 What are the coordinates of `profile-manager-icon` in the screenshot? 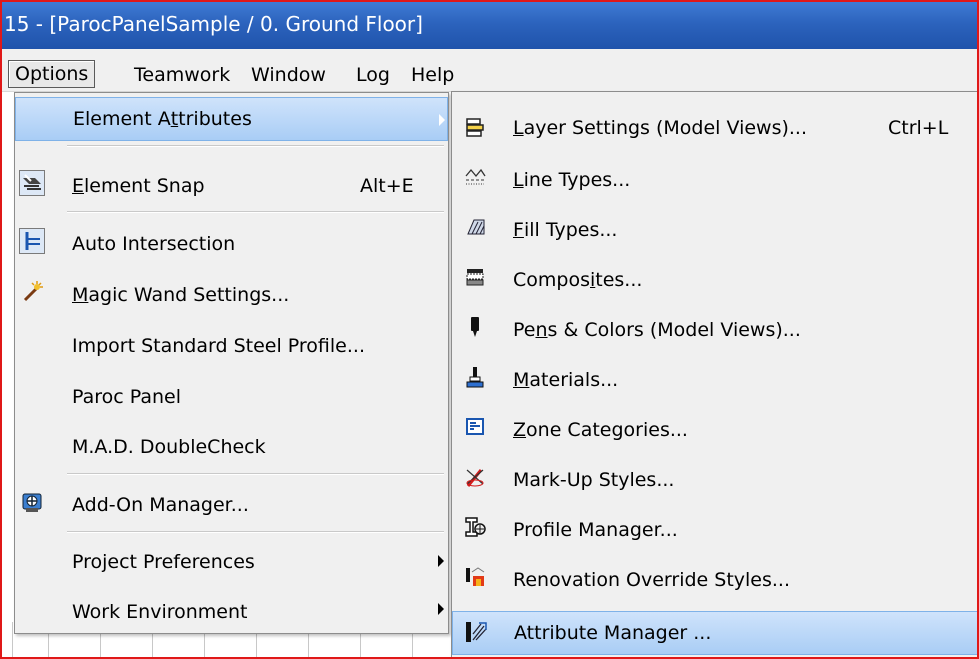 It's located at (475, 527).